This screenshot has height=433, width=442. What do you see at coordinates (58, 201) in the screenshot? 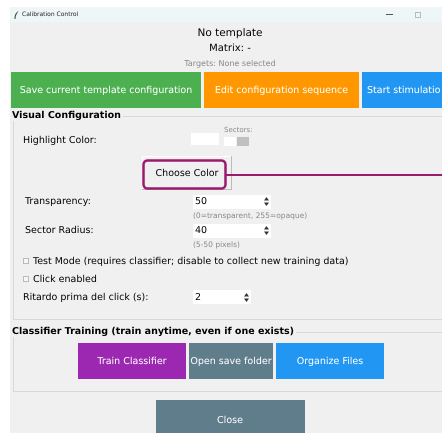
I see `field-label: Transparency:` at bounding box center [58, 201].